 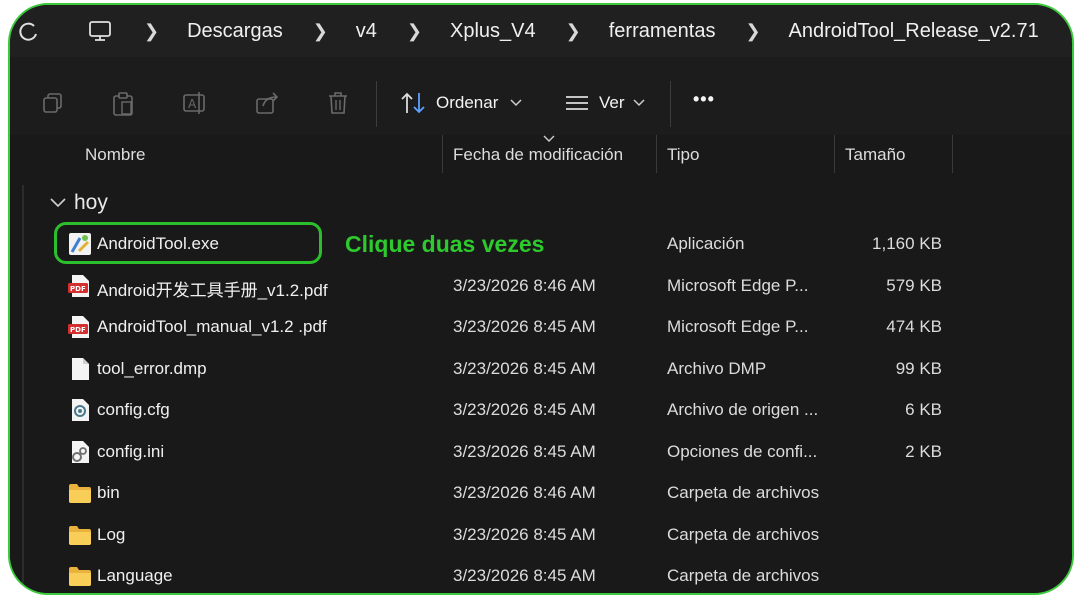 I want to click on column-header-date: Fecha de modificación, so click(x=538, y=155).